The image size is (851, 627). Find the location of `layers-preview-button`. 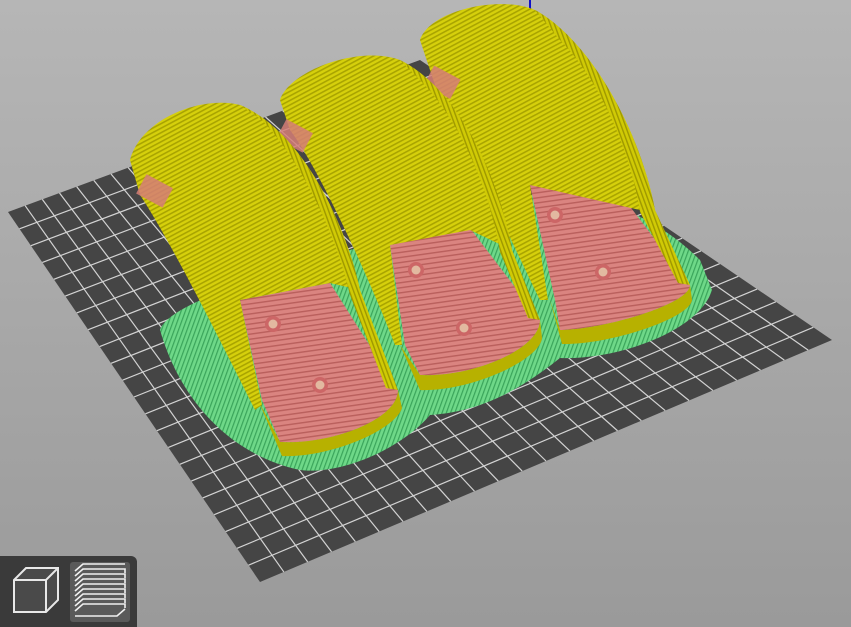

layers-preview-button is located at coordinates (100, 592).